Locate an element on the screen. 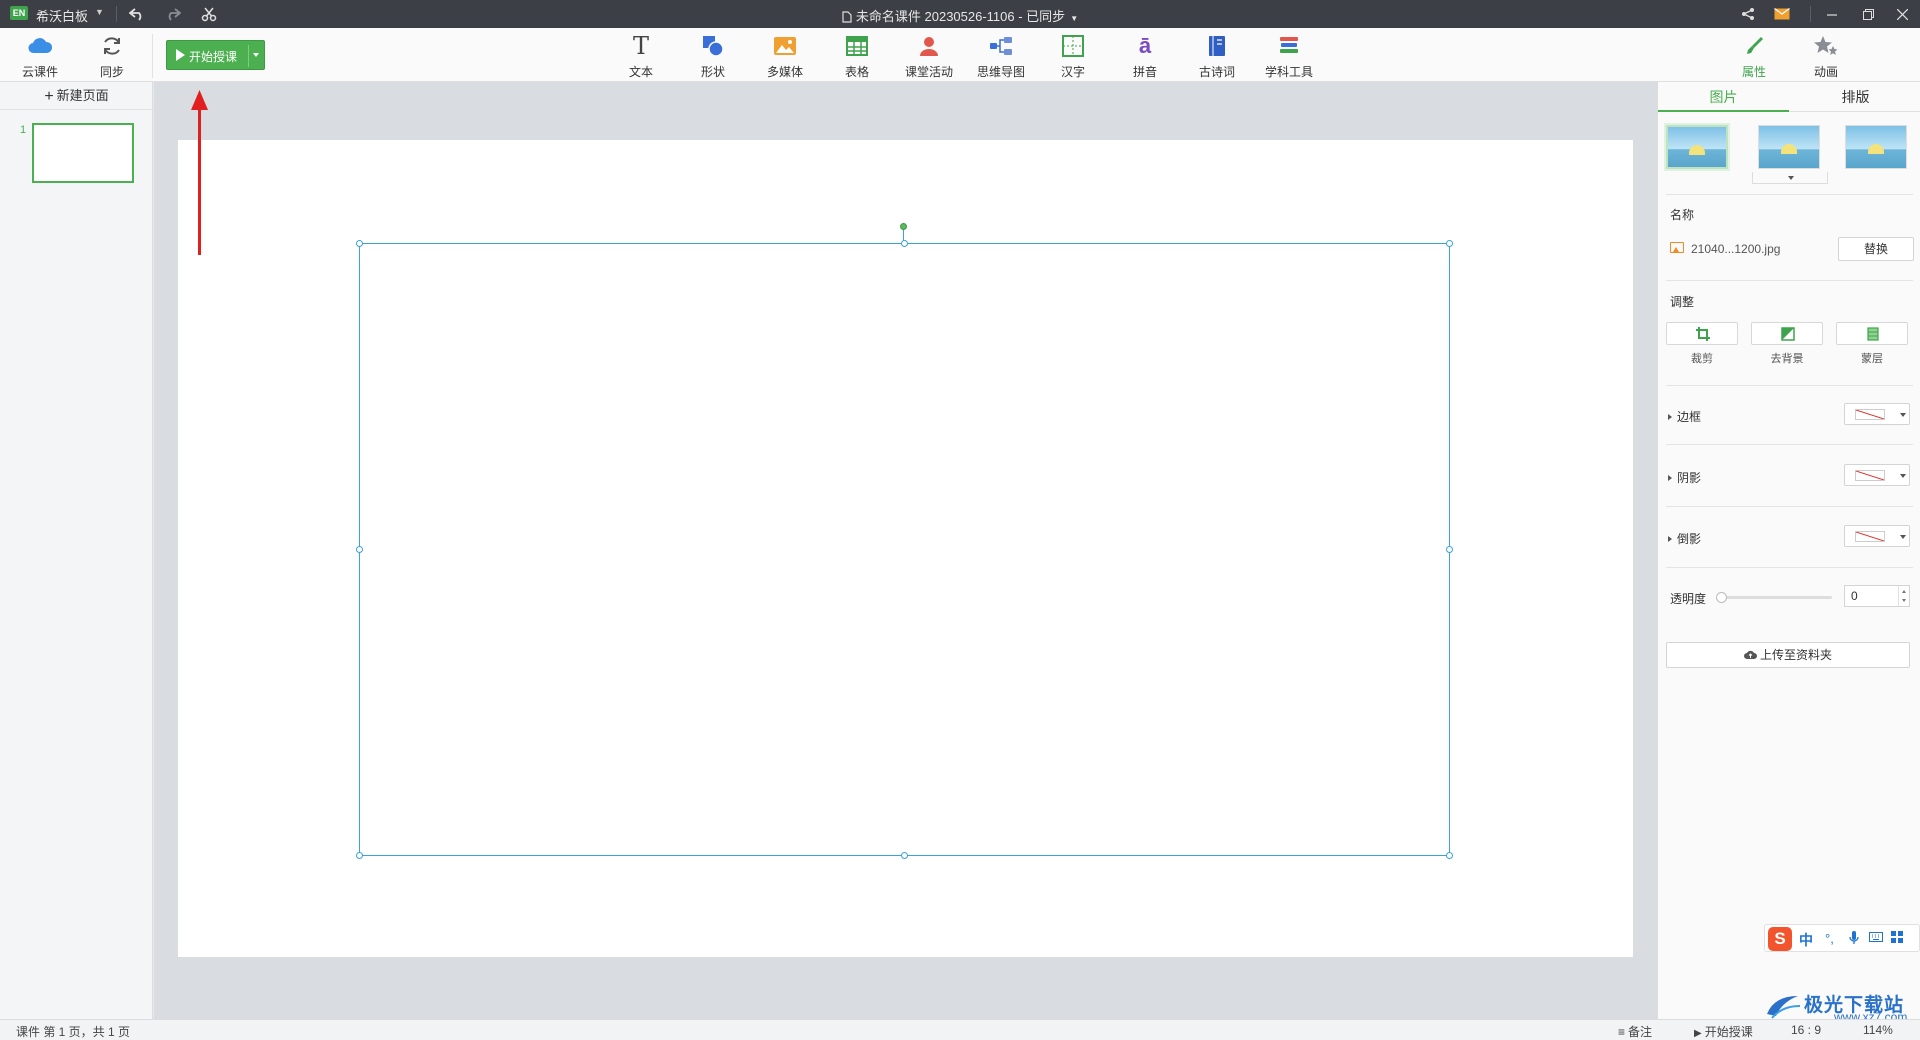 The image size is (1920, 1040). grid-menu-icon is located at coordinates (1897, 939).